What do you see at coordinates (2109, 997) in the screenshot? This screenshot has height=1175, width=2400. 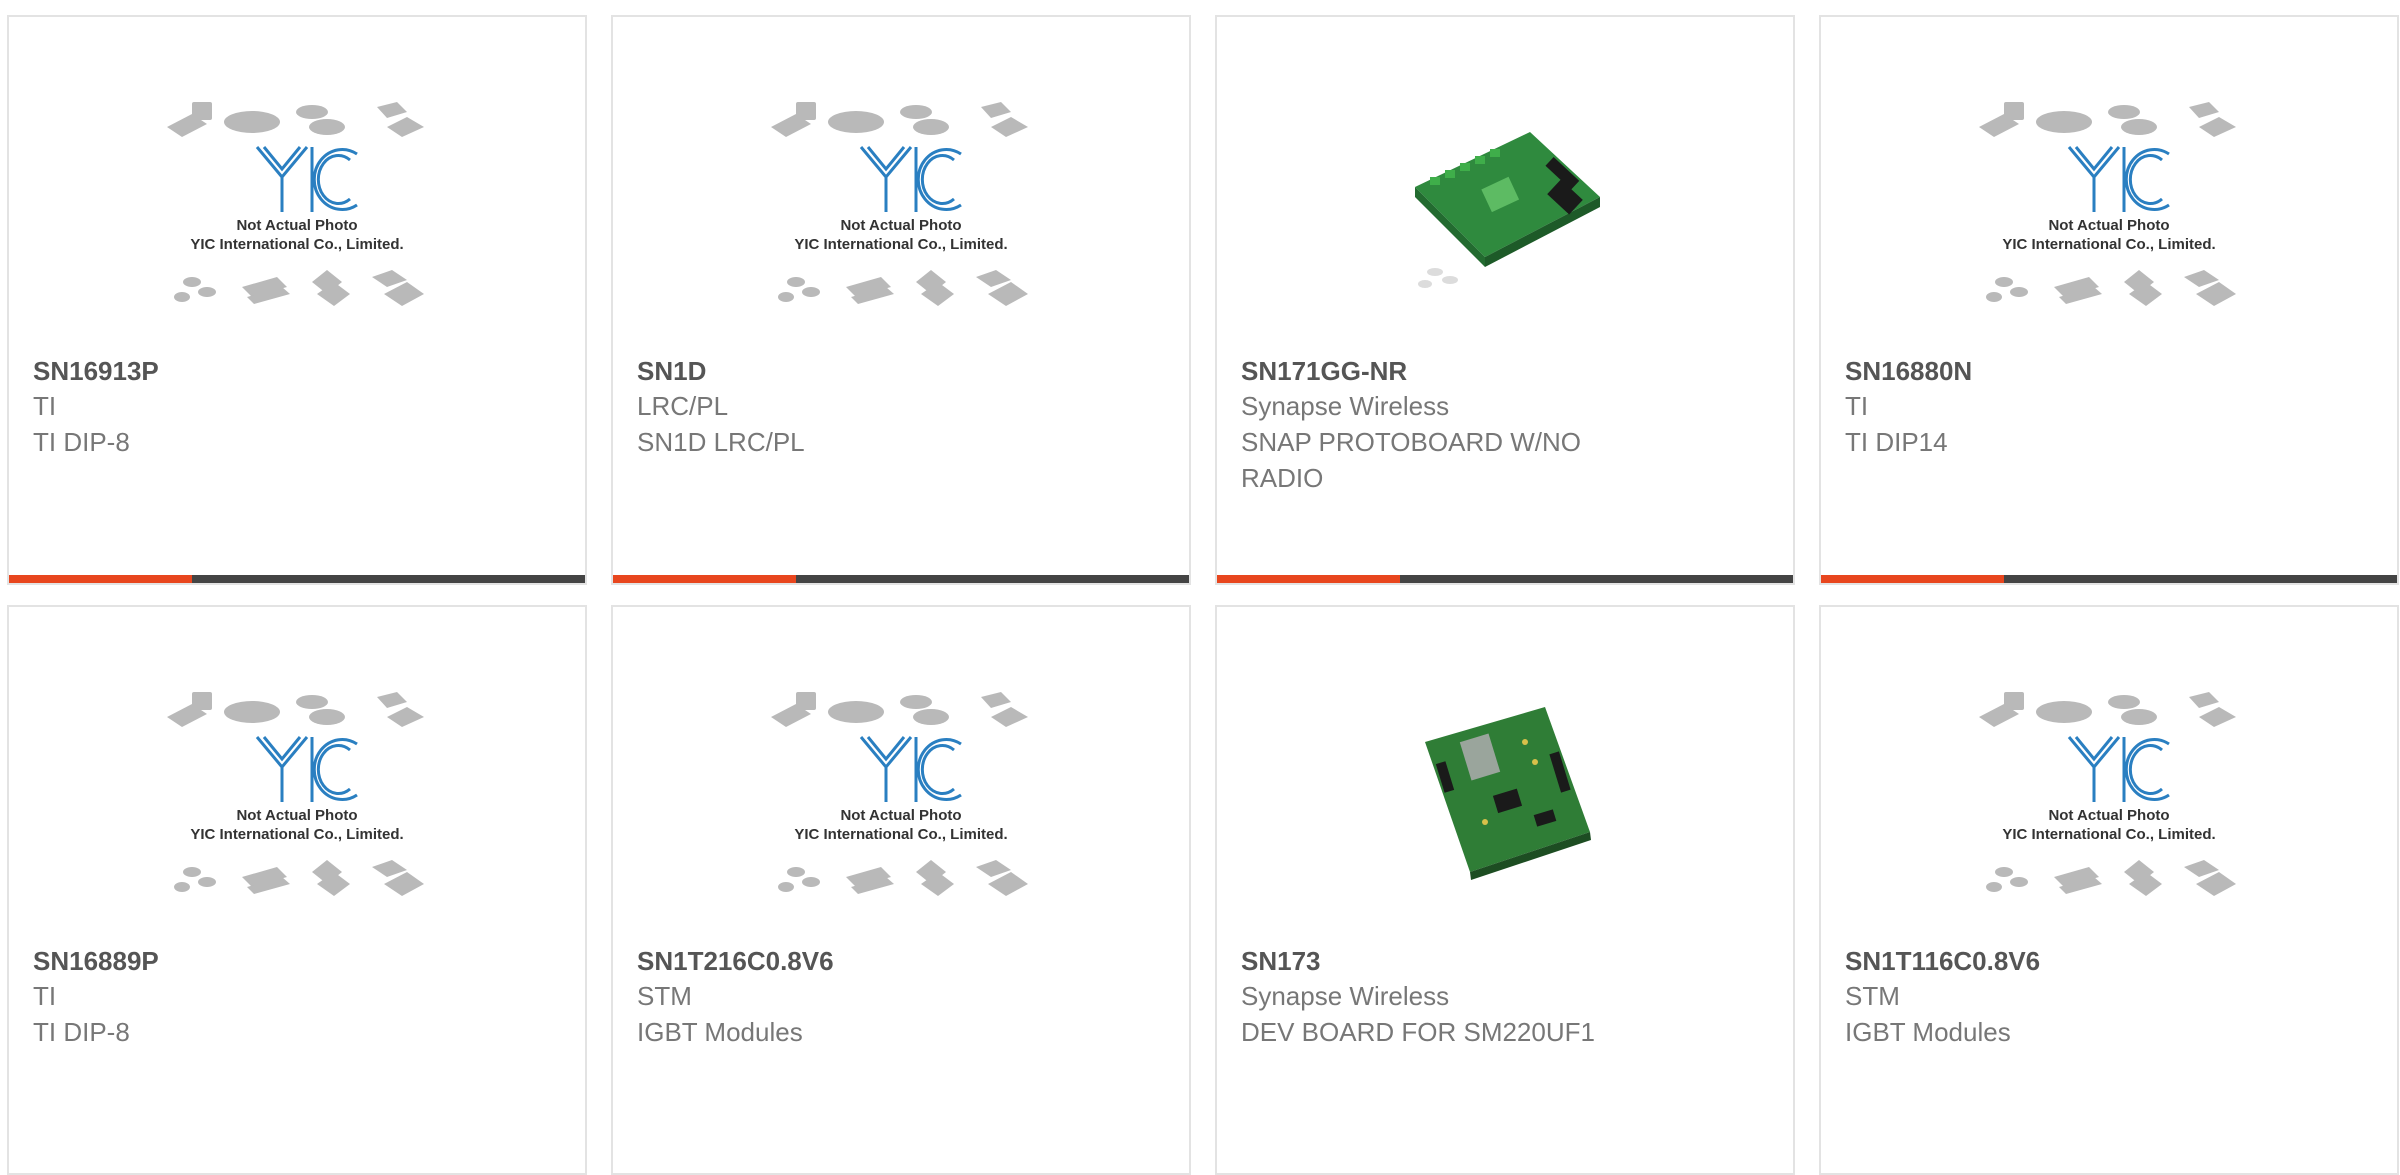 I see `product-info: SN1T116C0.8V6 STM IGBT Modules` at bounding box center [2109, 997].